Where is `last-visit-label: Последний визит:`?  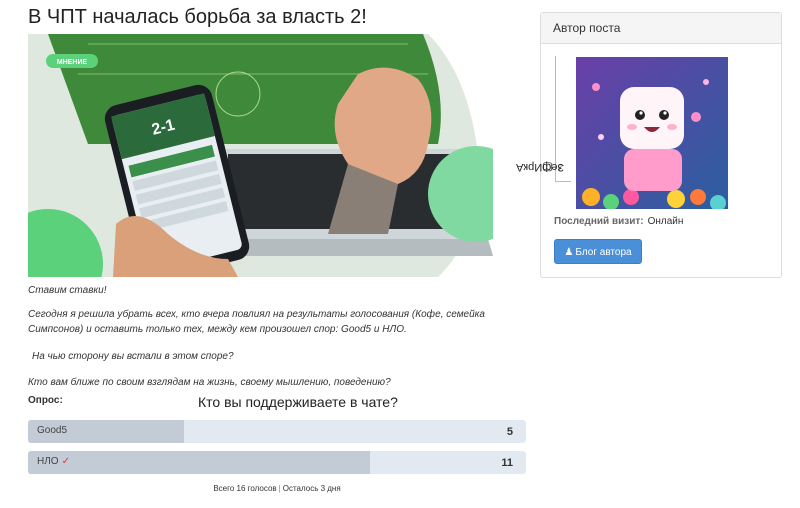
last-visit-label: Последний визит: is located at coordinates (599, 221).